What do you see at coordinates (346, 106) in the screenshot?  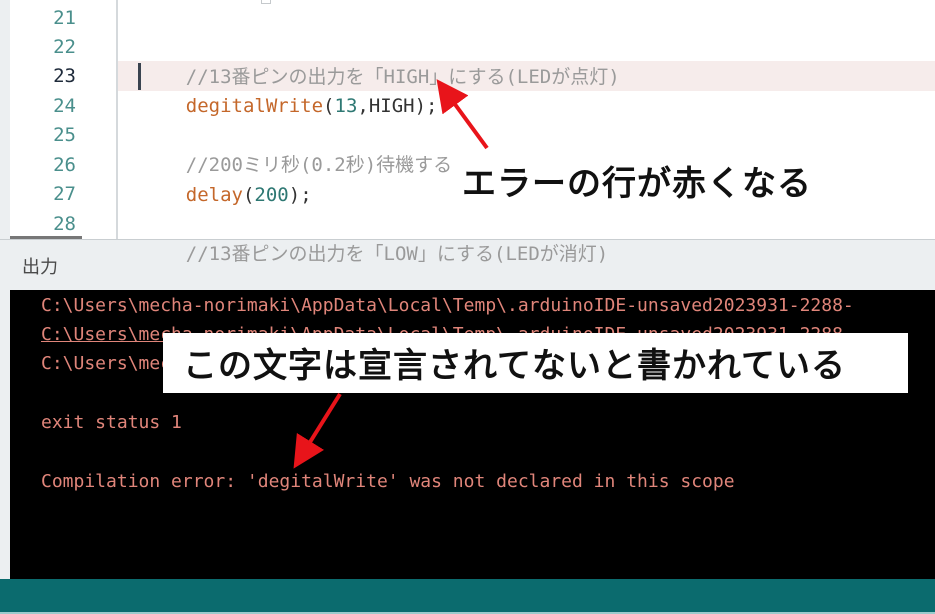 I see `code-number: 13` at bounding box center [346, 106].